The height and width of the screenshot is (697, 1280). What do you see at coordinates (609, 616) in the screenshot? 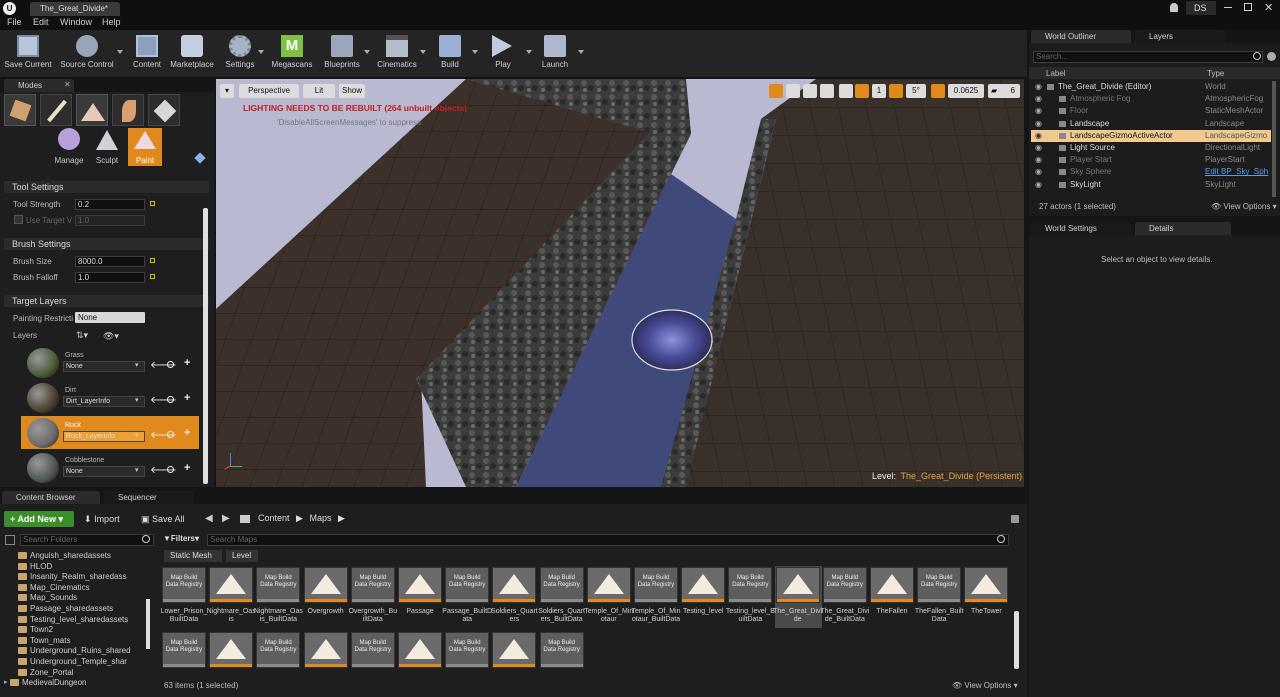
I see `asset-name: Temple_Of_Minotaur` at bounding box center [609, 616].